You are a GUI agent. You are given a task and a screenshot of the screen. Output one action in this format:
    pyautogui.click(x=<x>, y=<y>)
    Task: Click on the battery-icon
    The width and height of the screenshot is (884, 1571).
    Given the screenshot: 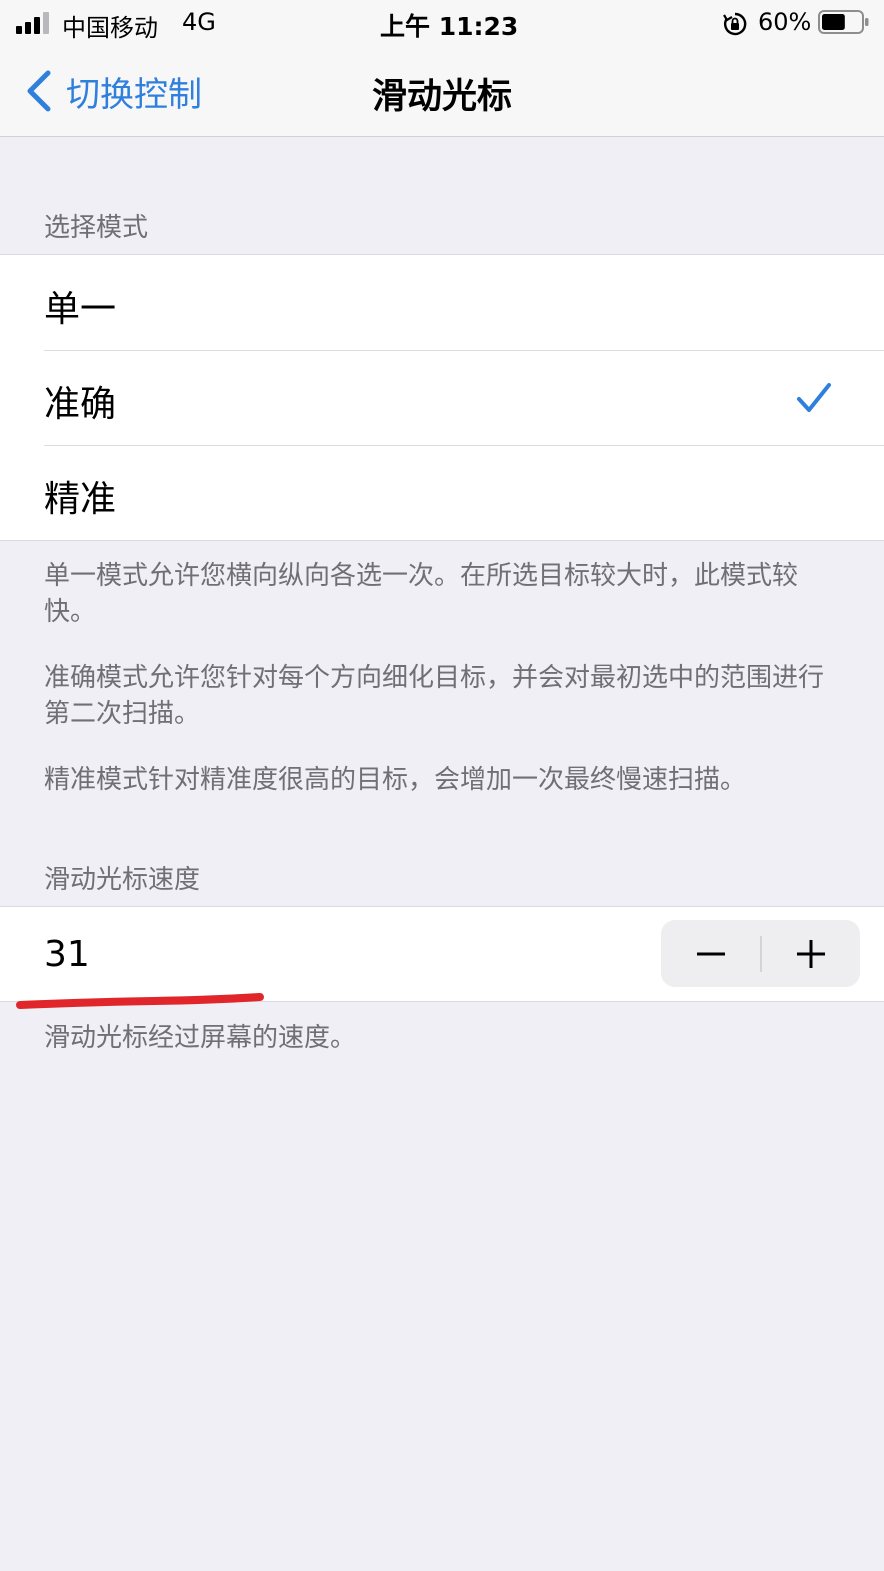 What is the action you would take?
    pyautogui.click(x=843, y=22)
    